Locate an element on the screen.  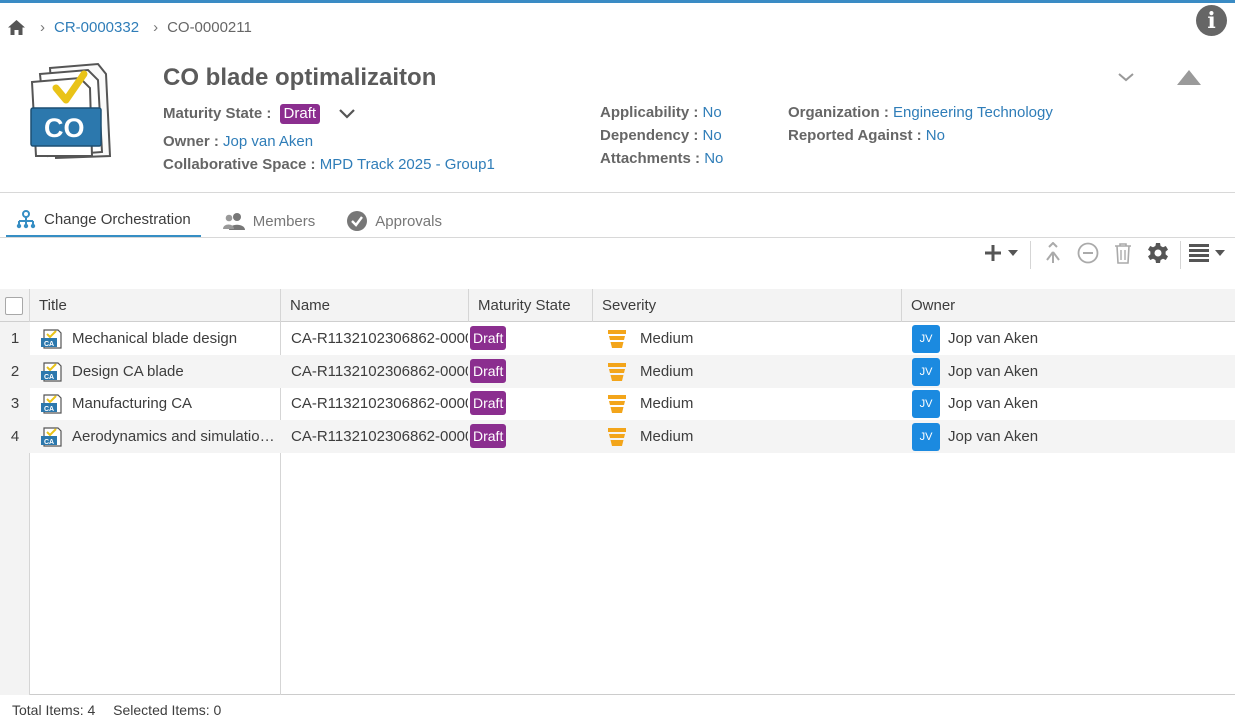
column-header-title: Title is located at coordinates (155, 305).